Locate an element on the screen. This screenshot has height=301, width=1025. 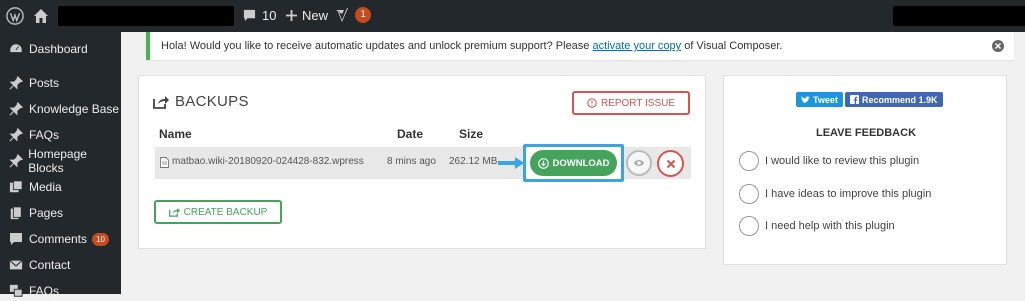
download-circle-icon is located at coordinates (543, 163).